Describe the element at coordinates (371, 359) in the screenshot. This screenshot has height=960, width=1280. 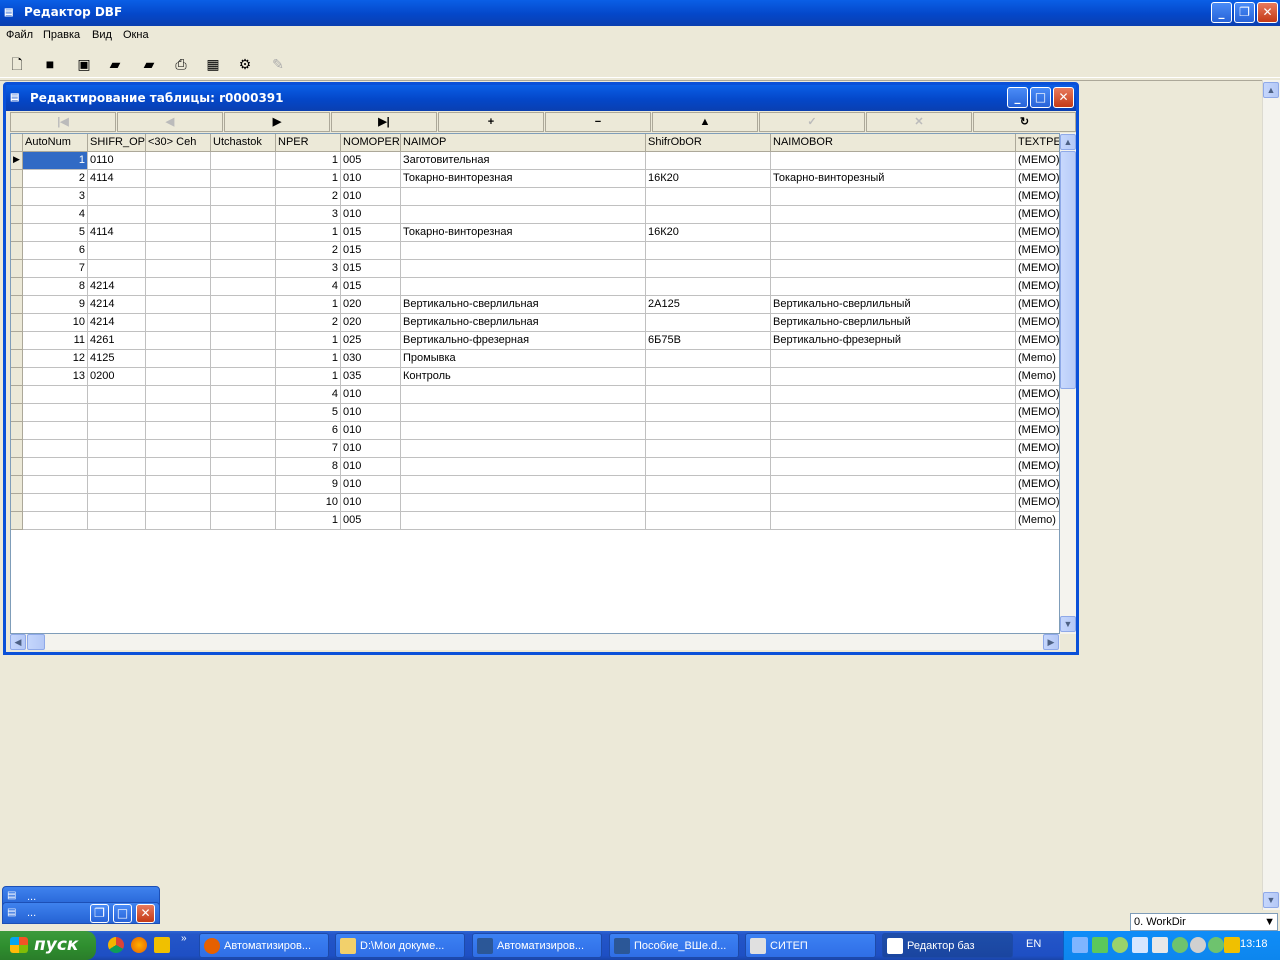
I see `cell-nomoper: 030` at that location.